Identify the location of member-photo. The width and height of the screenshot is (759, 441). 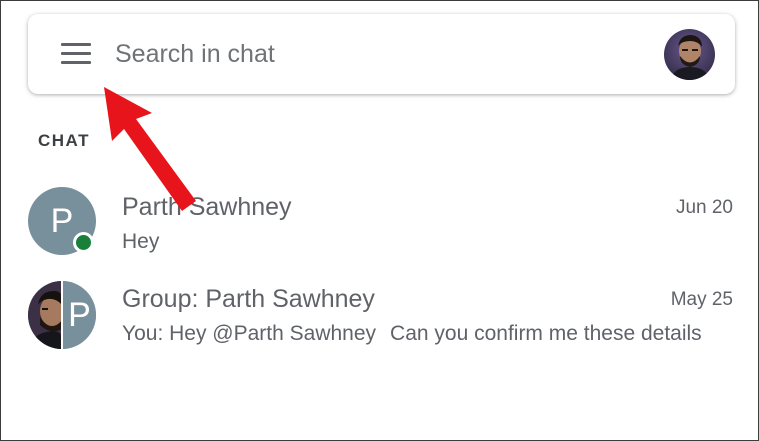
(45, 315).